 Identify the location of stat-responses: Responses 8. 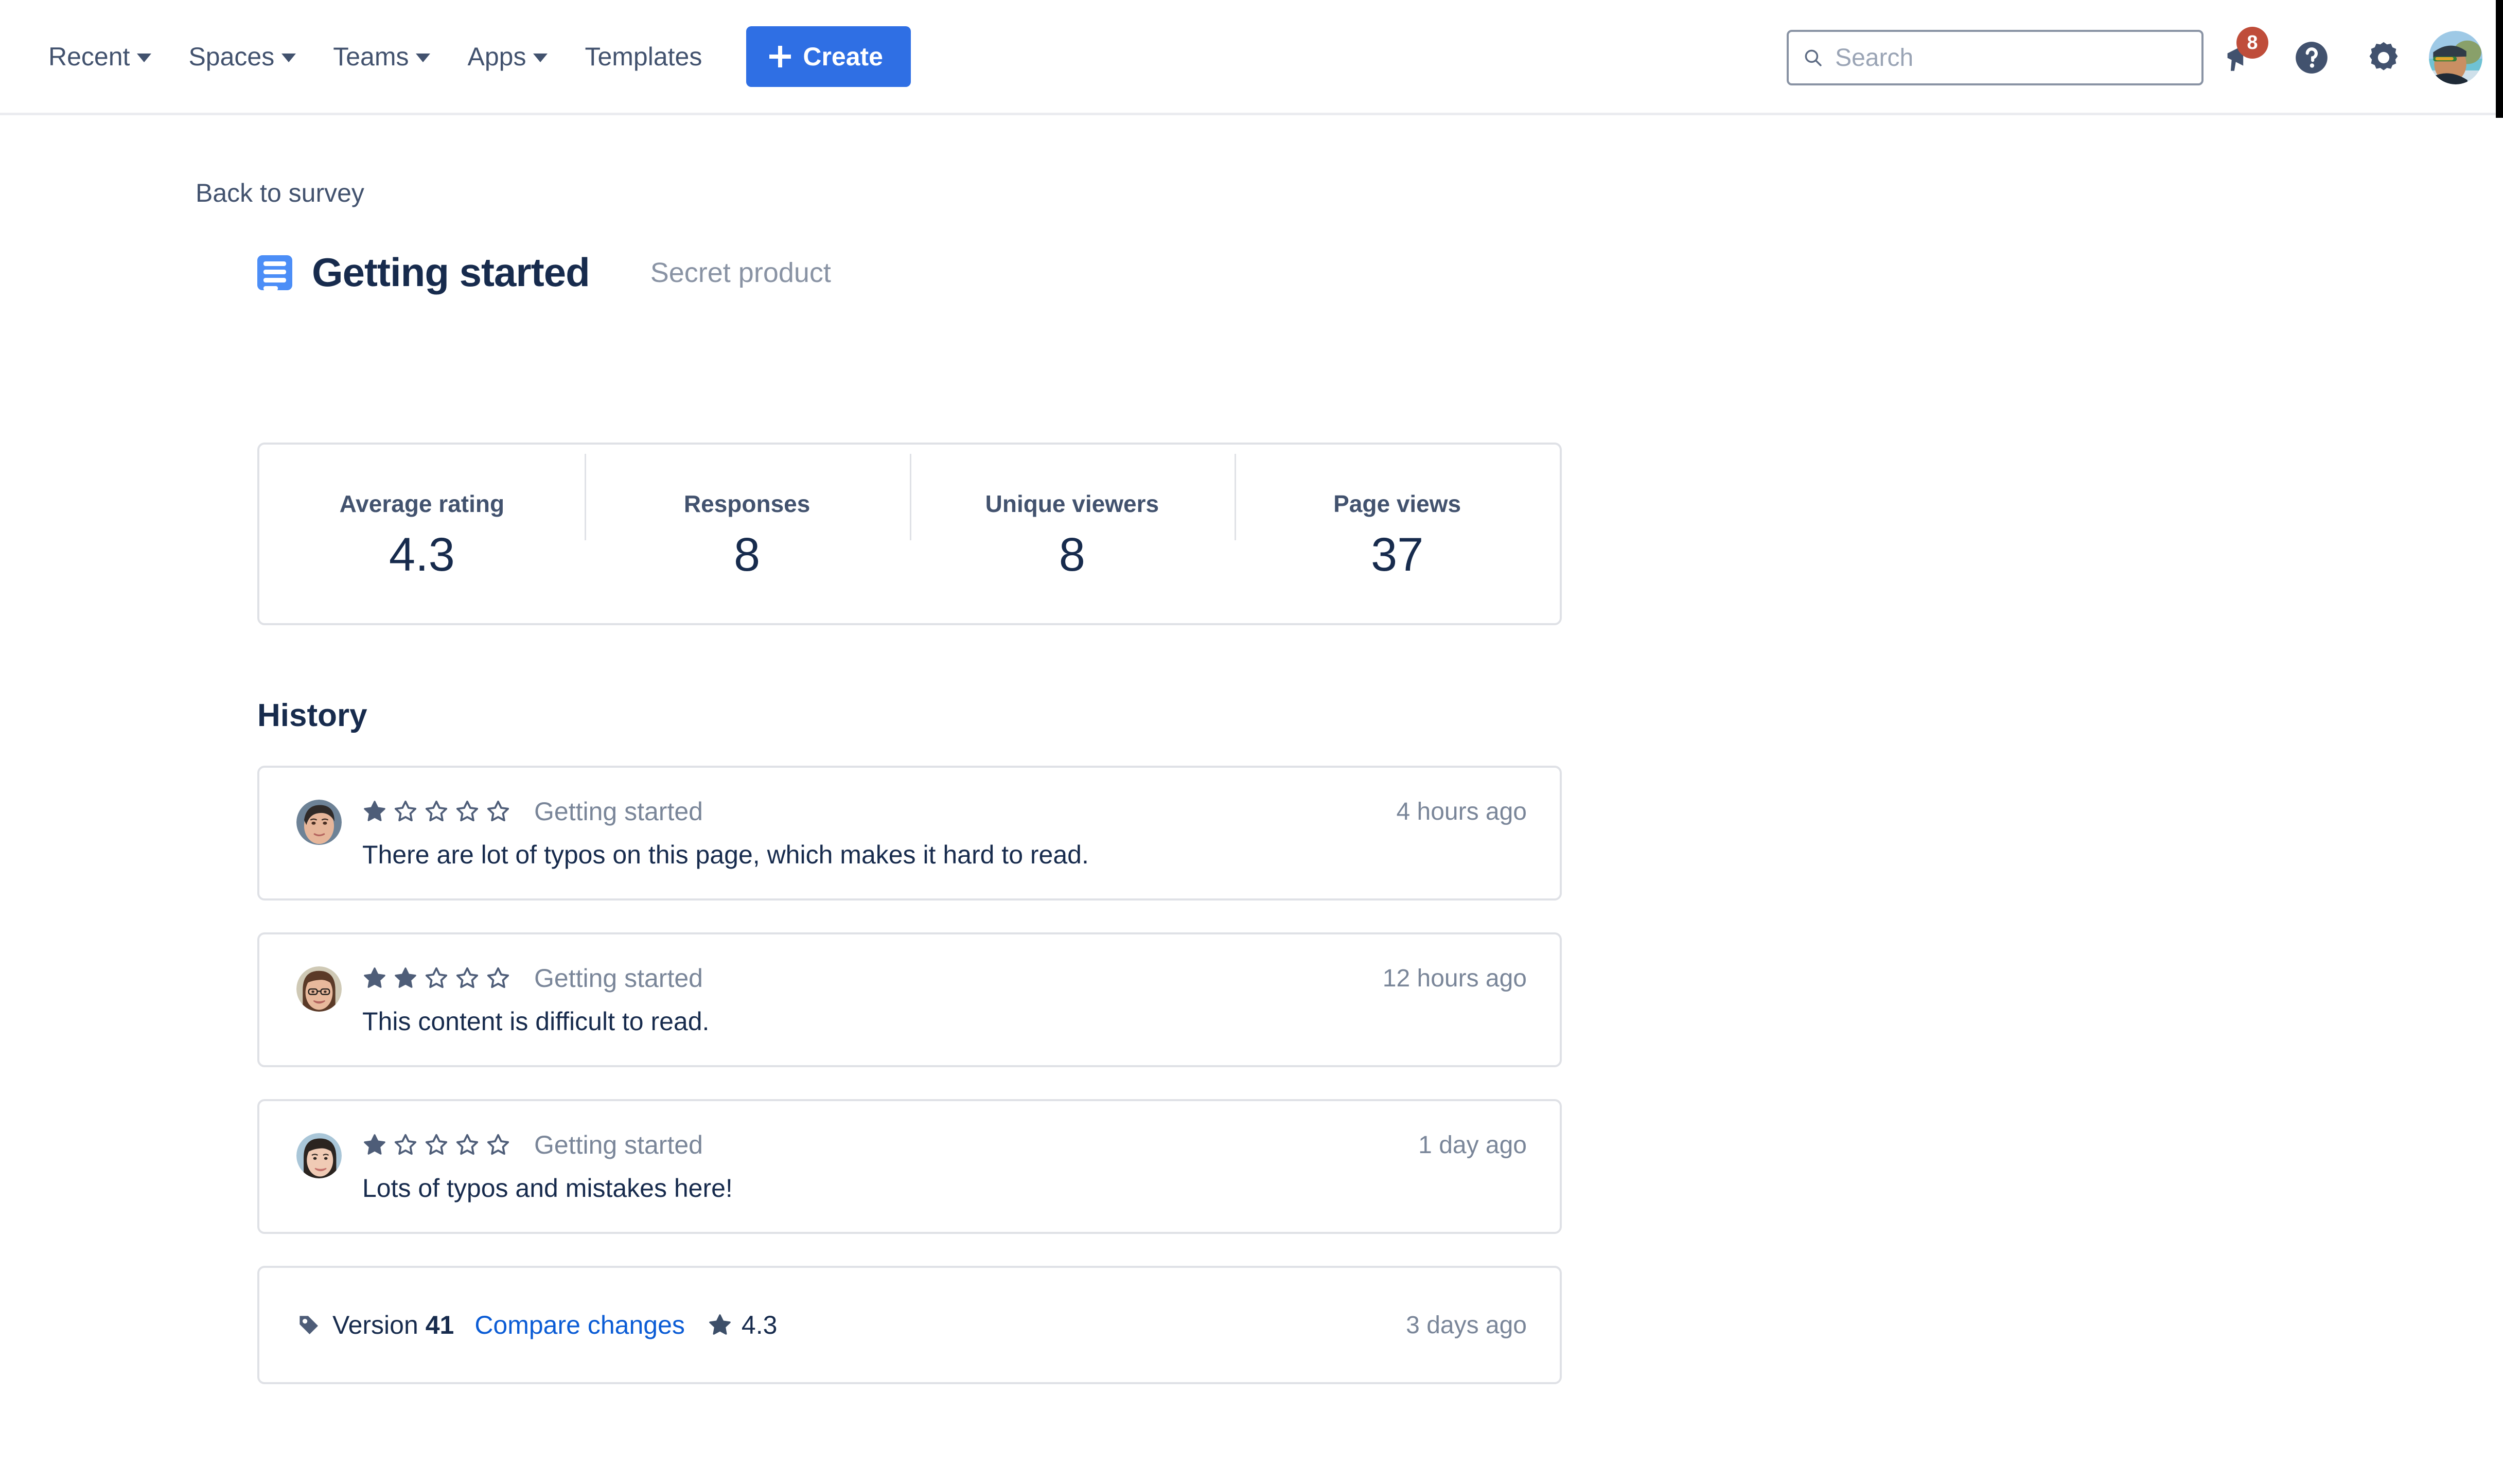
(747, 517).